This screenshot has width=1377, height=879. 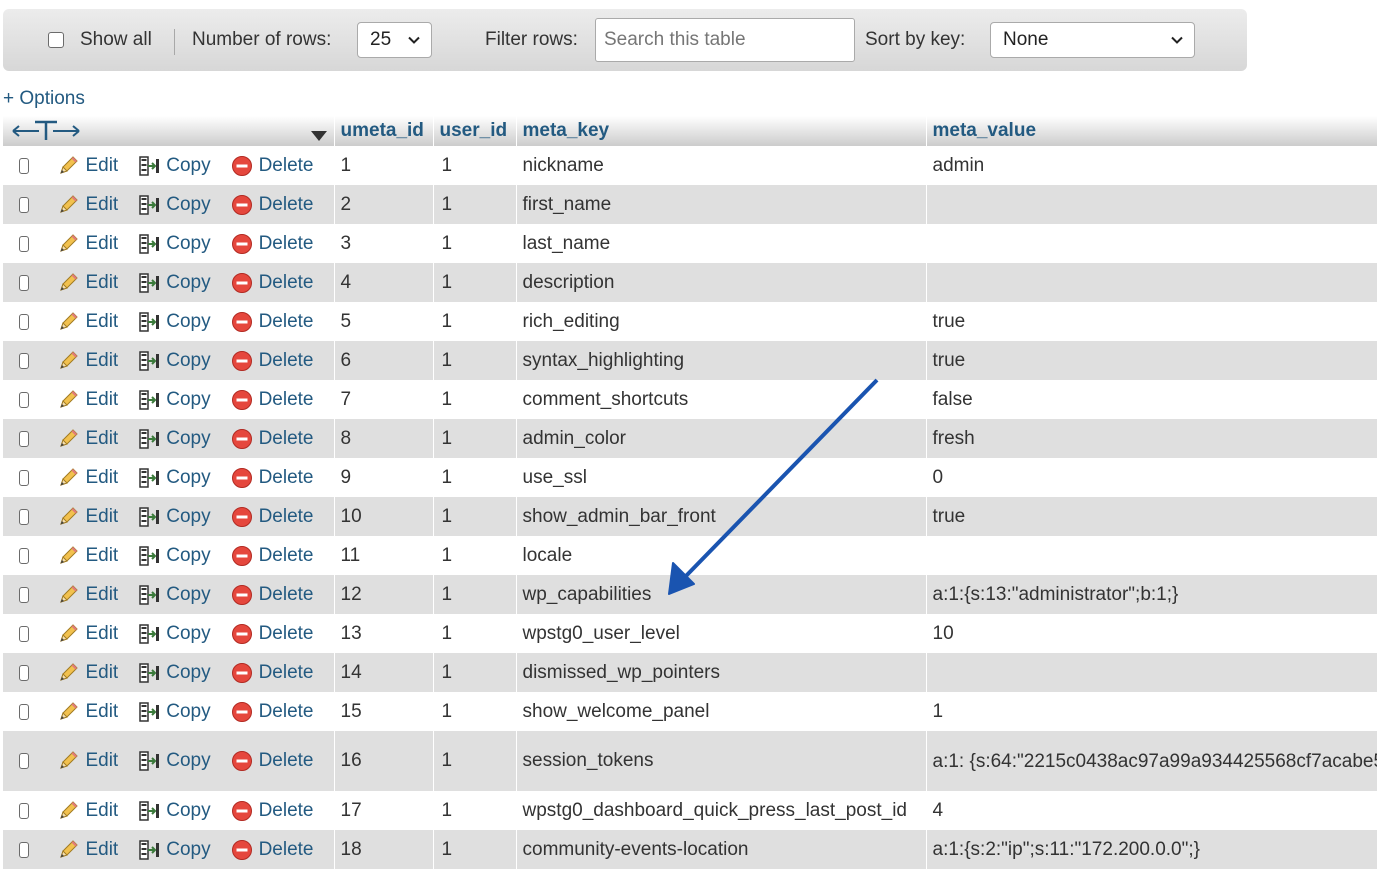 I want to click on header-meta-value: meta_value, so click(x=1151, y=131).